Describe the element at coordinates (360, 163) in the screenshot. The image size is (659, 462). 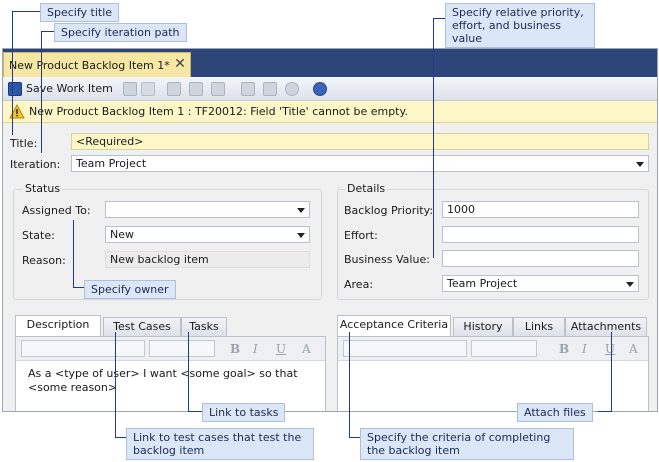
I see `iteration-dropdown: Team Project` at that location.